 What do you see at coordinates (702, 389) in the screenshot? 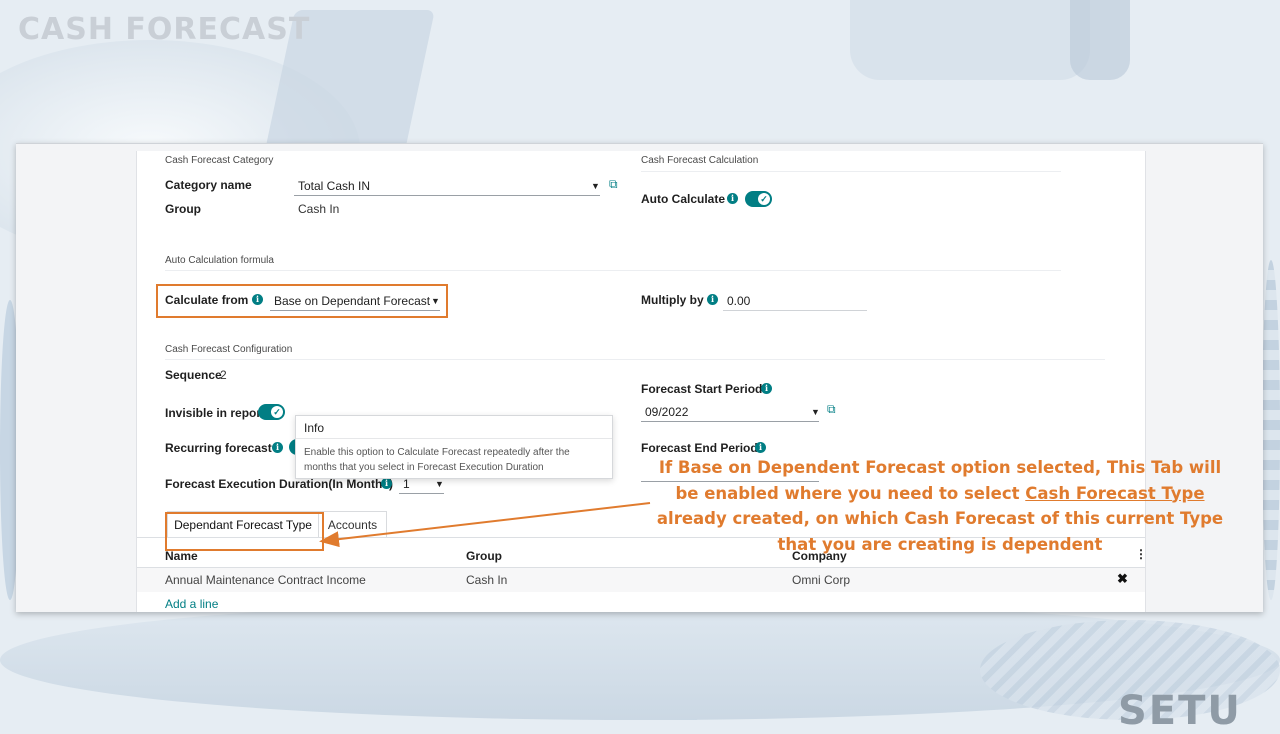
I see `start-period-label: Forecast Start Period` at bounding box center [702, 389].